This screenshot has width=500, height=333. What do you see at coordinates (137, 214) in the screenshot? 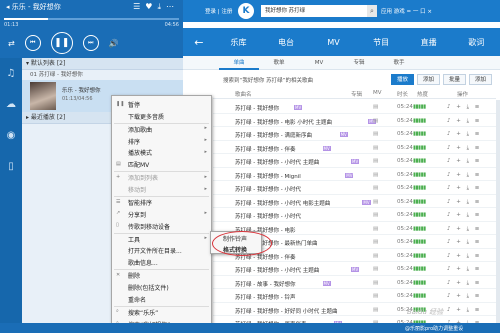
I see `menu-item: 分享到` at bounding box center [137, 214].